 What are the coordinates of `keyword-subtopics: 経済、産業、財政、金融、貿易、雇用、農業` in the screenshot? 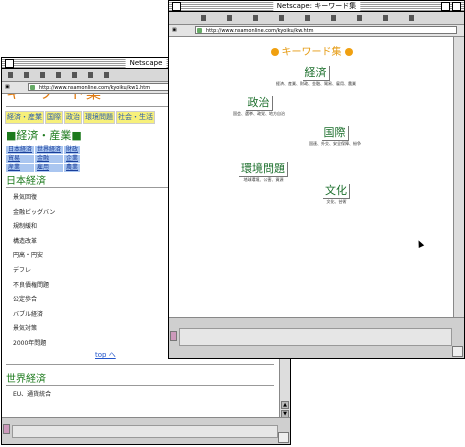 It's located at (316, 83).